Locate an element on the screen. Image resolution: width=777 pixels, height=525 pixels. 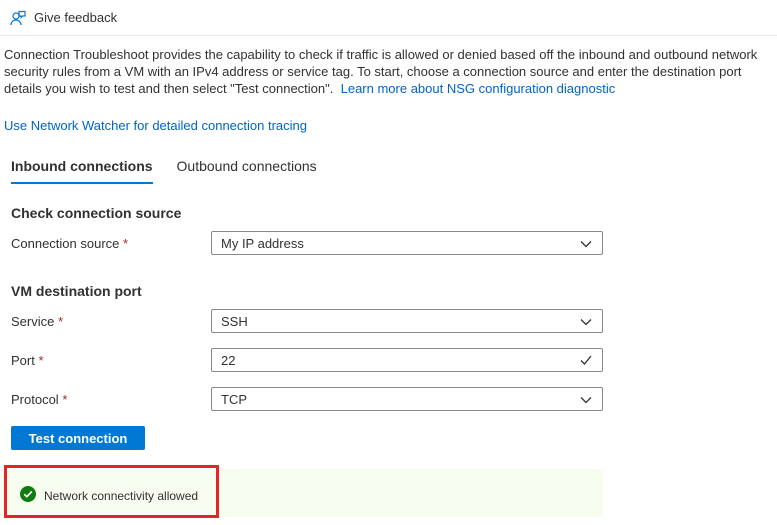
service-label: Service * is located at coordinates (37, 321).